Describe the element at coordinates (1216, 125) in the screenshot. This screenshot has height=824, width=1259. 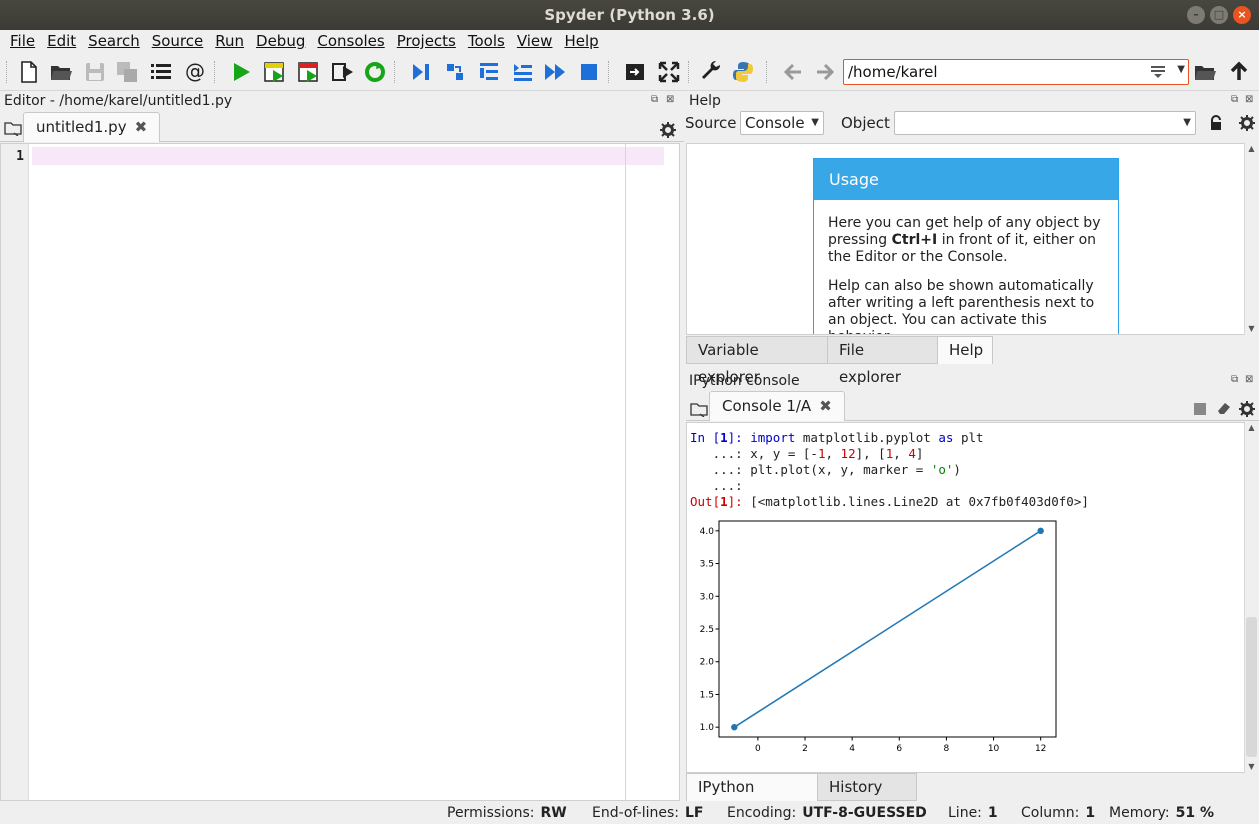
I see `lock-icon` at that location.